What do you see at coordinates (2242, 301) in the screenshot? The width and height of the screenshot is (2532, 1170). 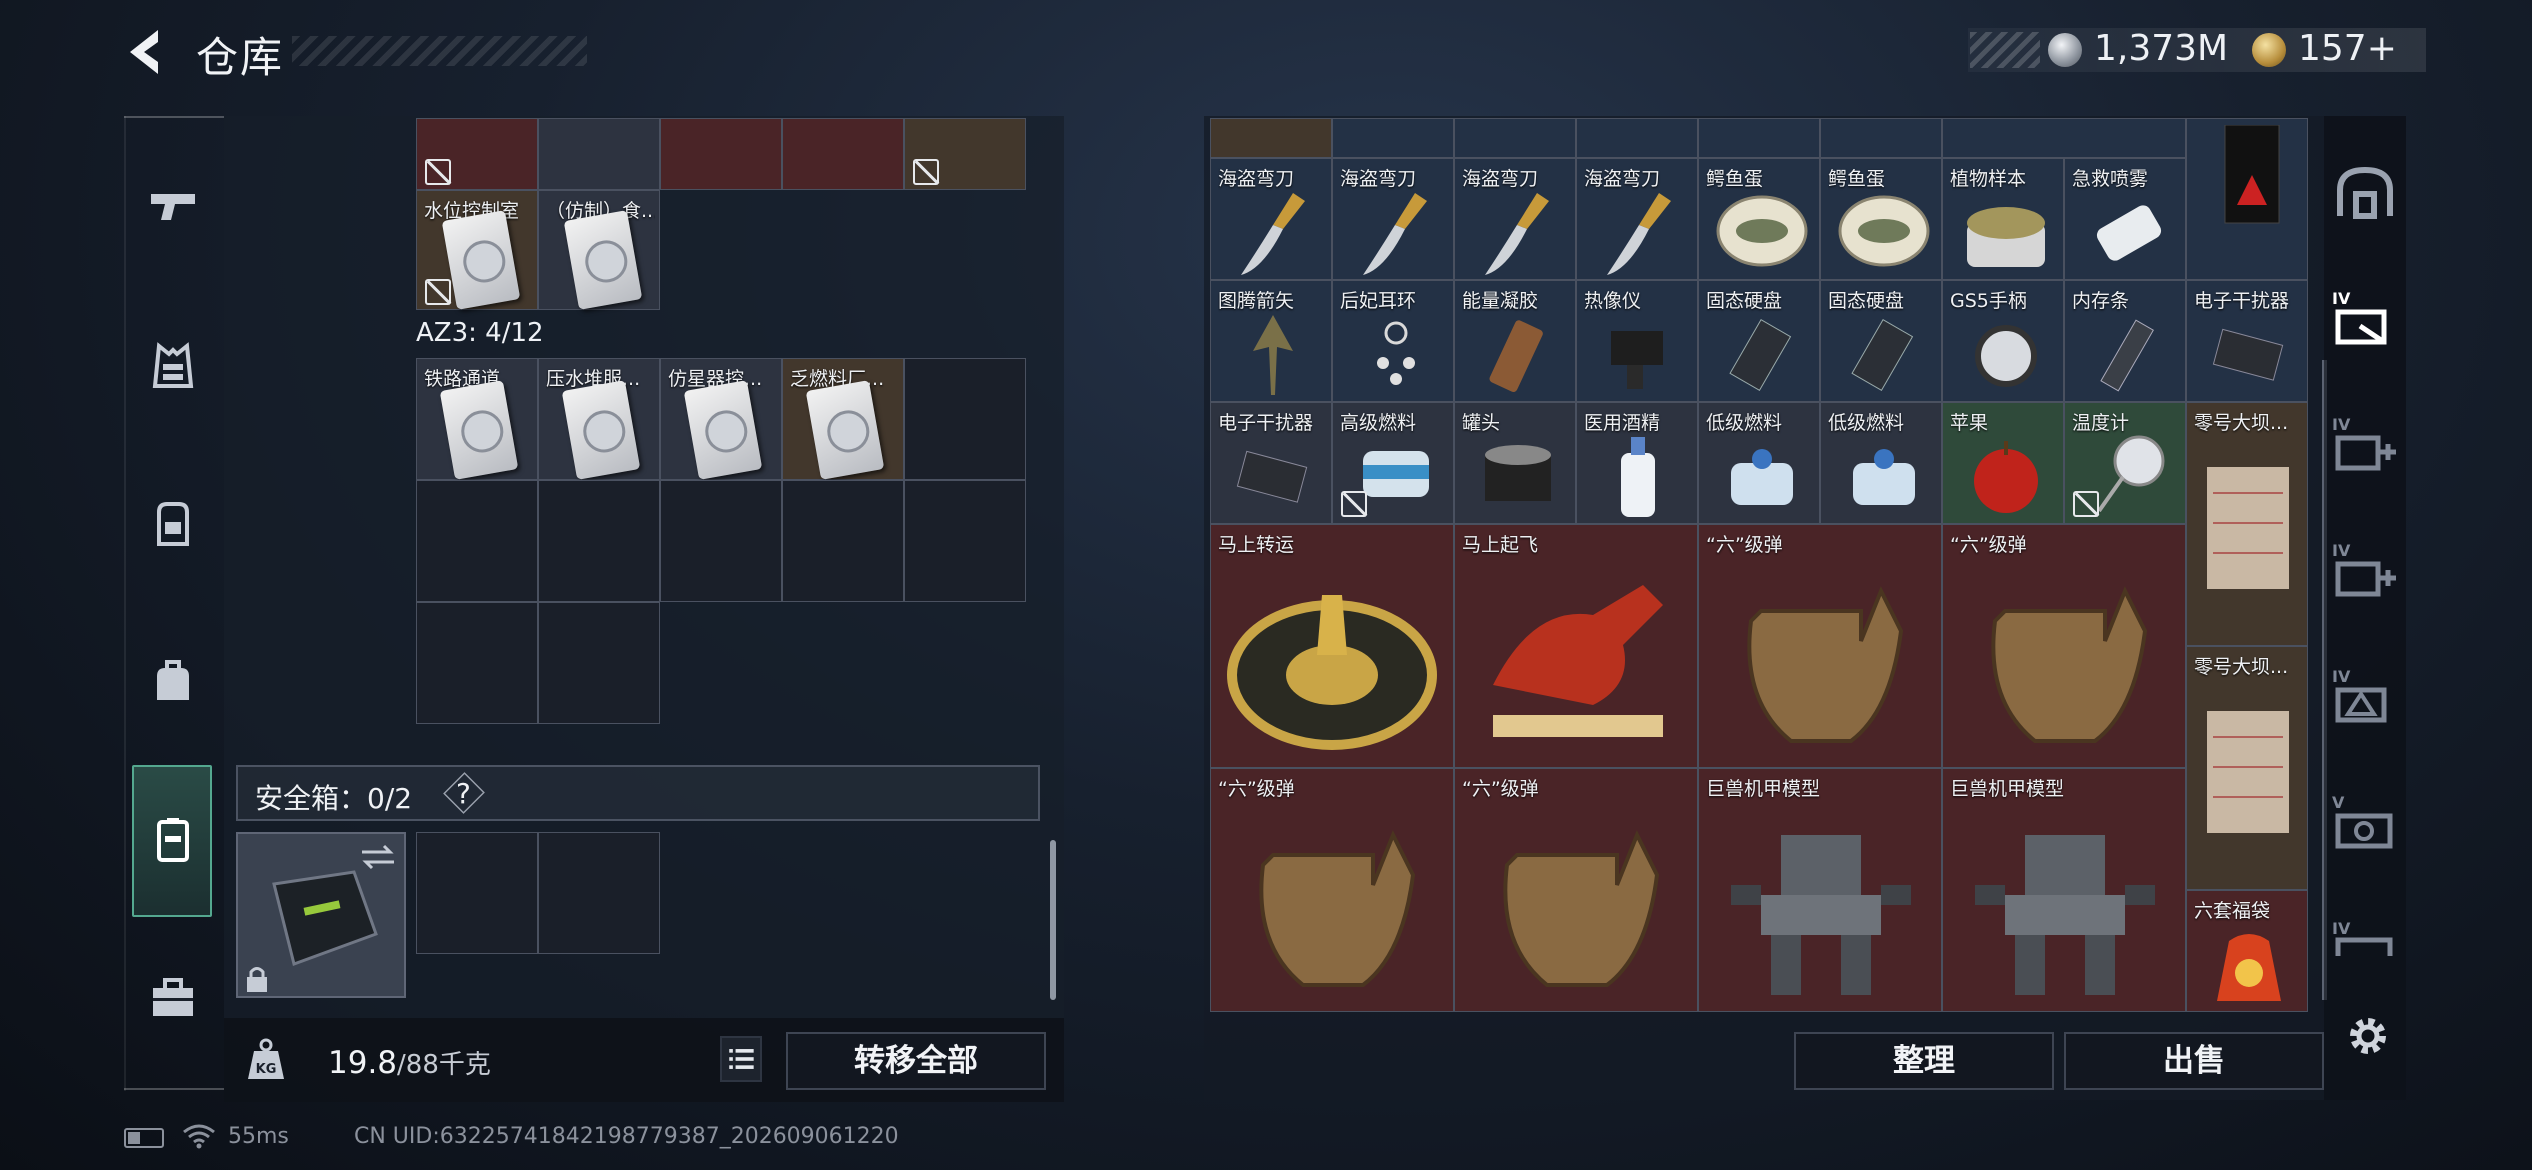 I see `item-label: 电子干扰器` at bounding box center [2242, 301].